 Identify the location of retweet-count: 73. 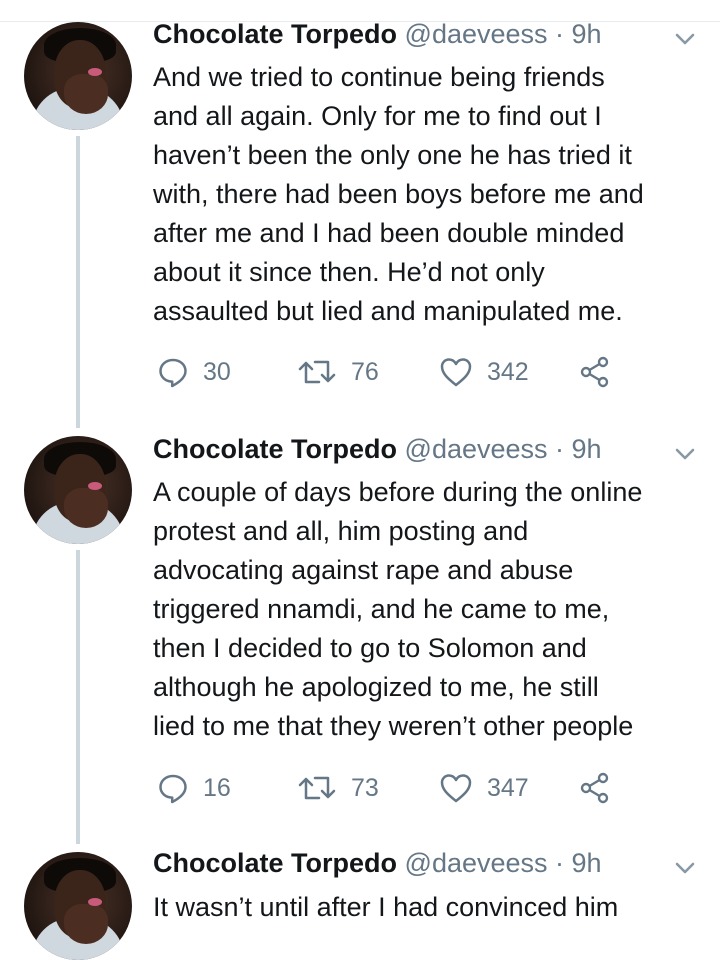
(365, 787).